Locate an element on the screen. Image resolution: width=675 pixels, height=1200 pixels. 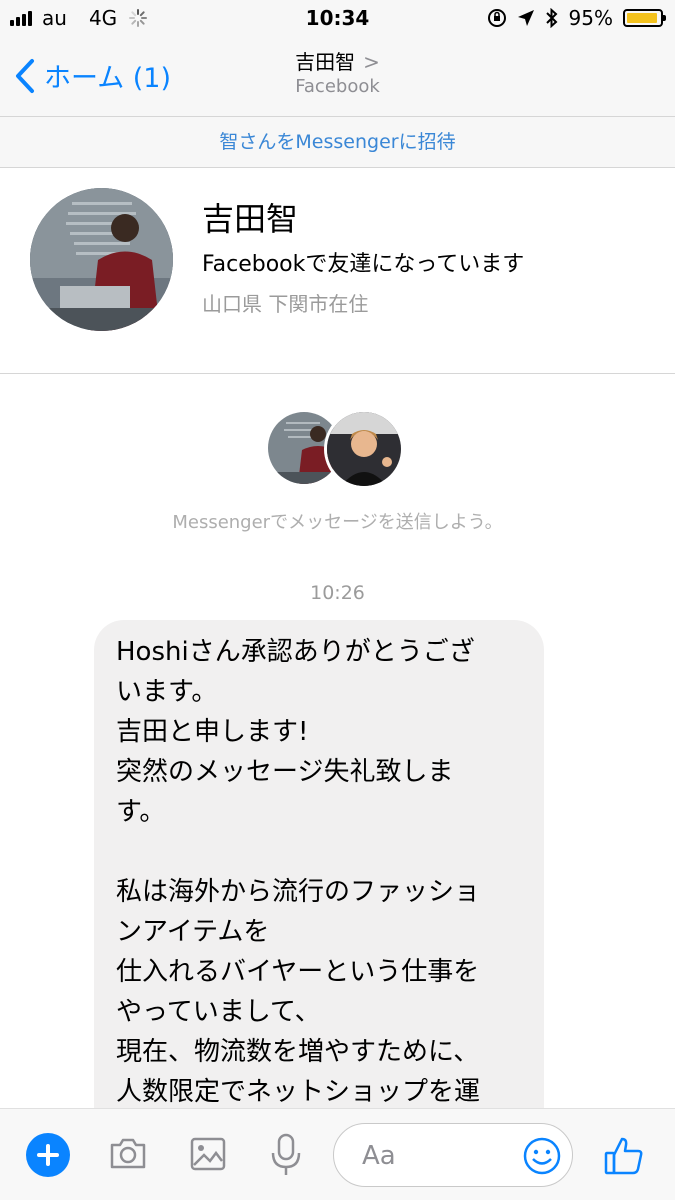
message-composer is located at coordinates (337, 1154).